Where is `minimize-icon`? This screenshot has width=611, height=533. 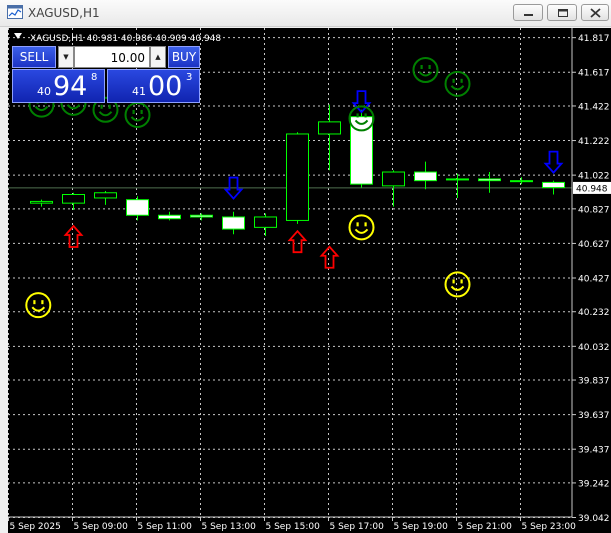 minimize-icon is located at coordinates (528, 15).